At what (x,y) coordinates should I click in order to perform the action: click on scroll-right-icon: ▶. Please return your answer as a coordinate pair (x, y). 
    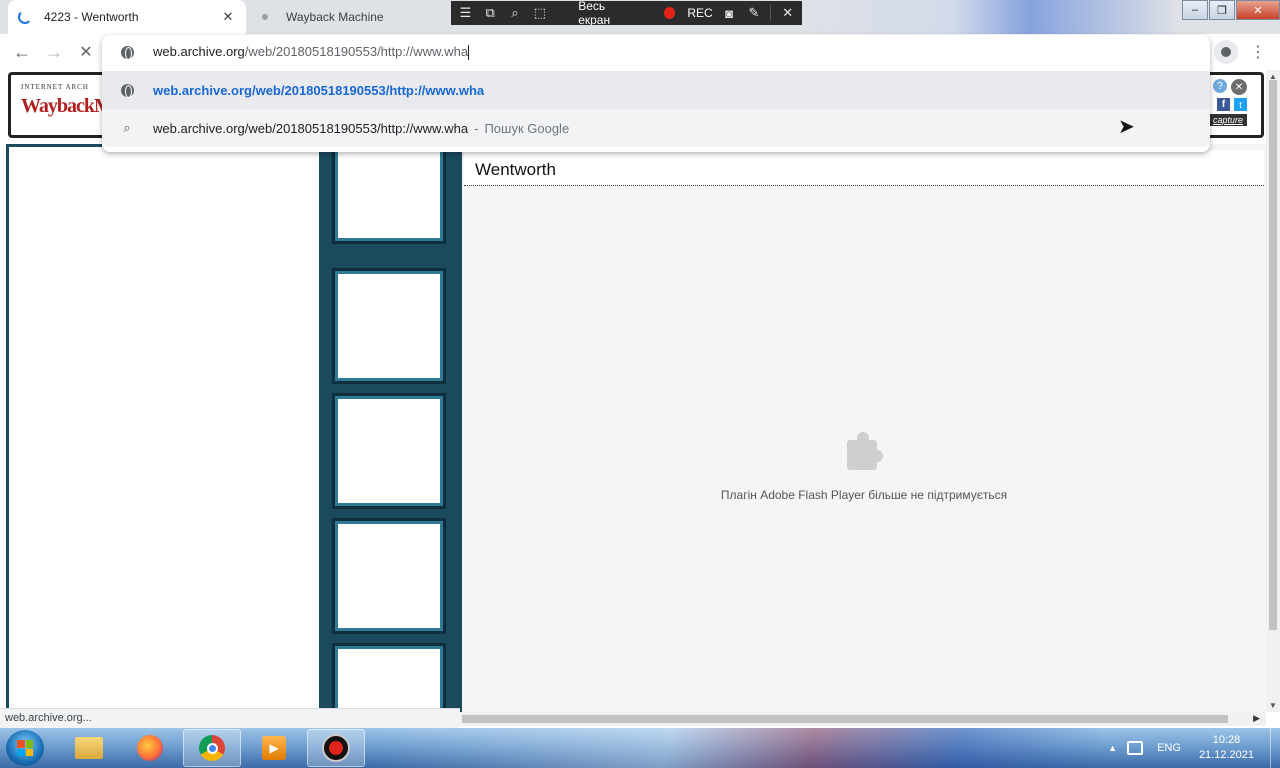
    Looking at the image, I should click on (1256, 718).